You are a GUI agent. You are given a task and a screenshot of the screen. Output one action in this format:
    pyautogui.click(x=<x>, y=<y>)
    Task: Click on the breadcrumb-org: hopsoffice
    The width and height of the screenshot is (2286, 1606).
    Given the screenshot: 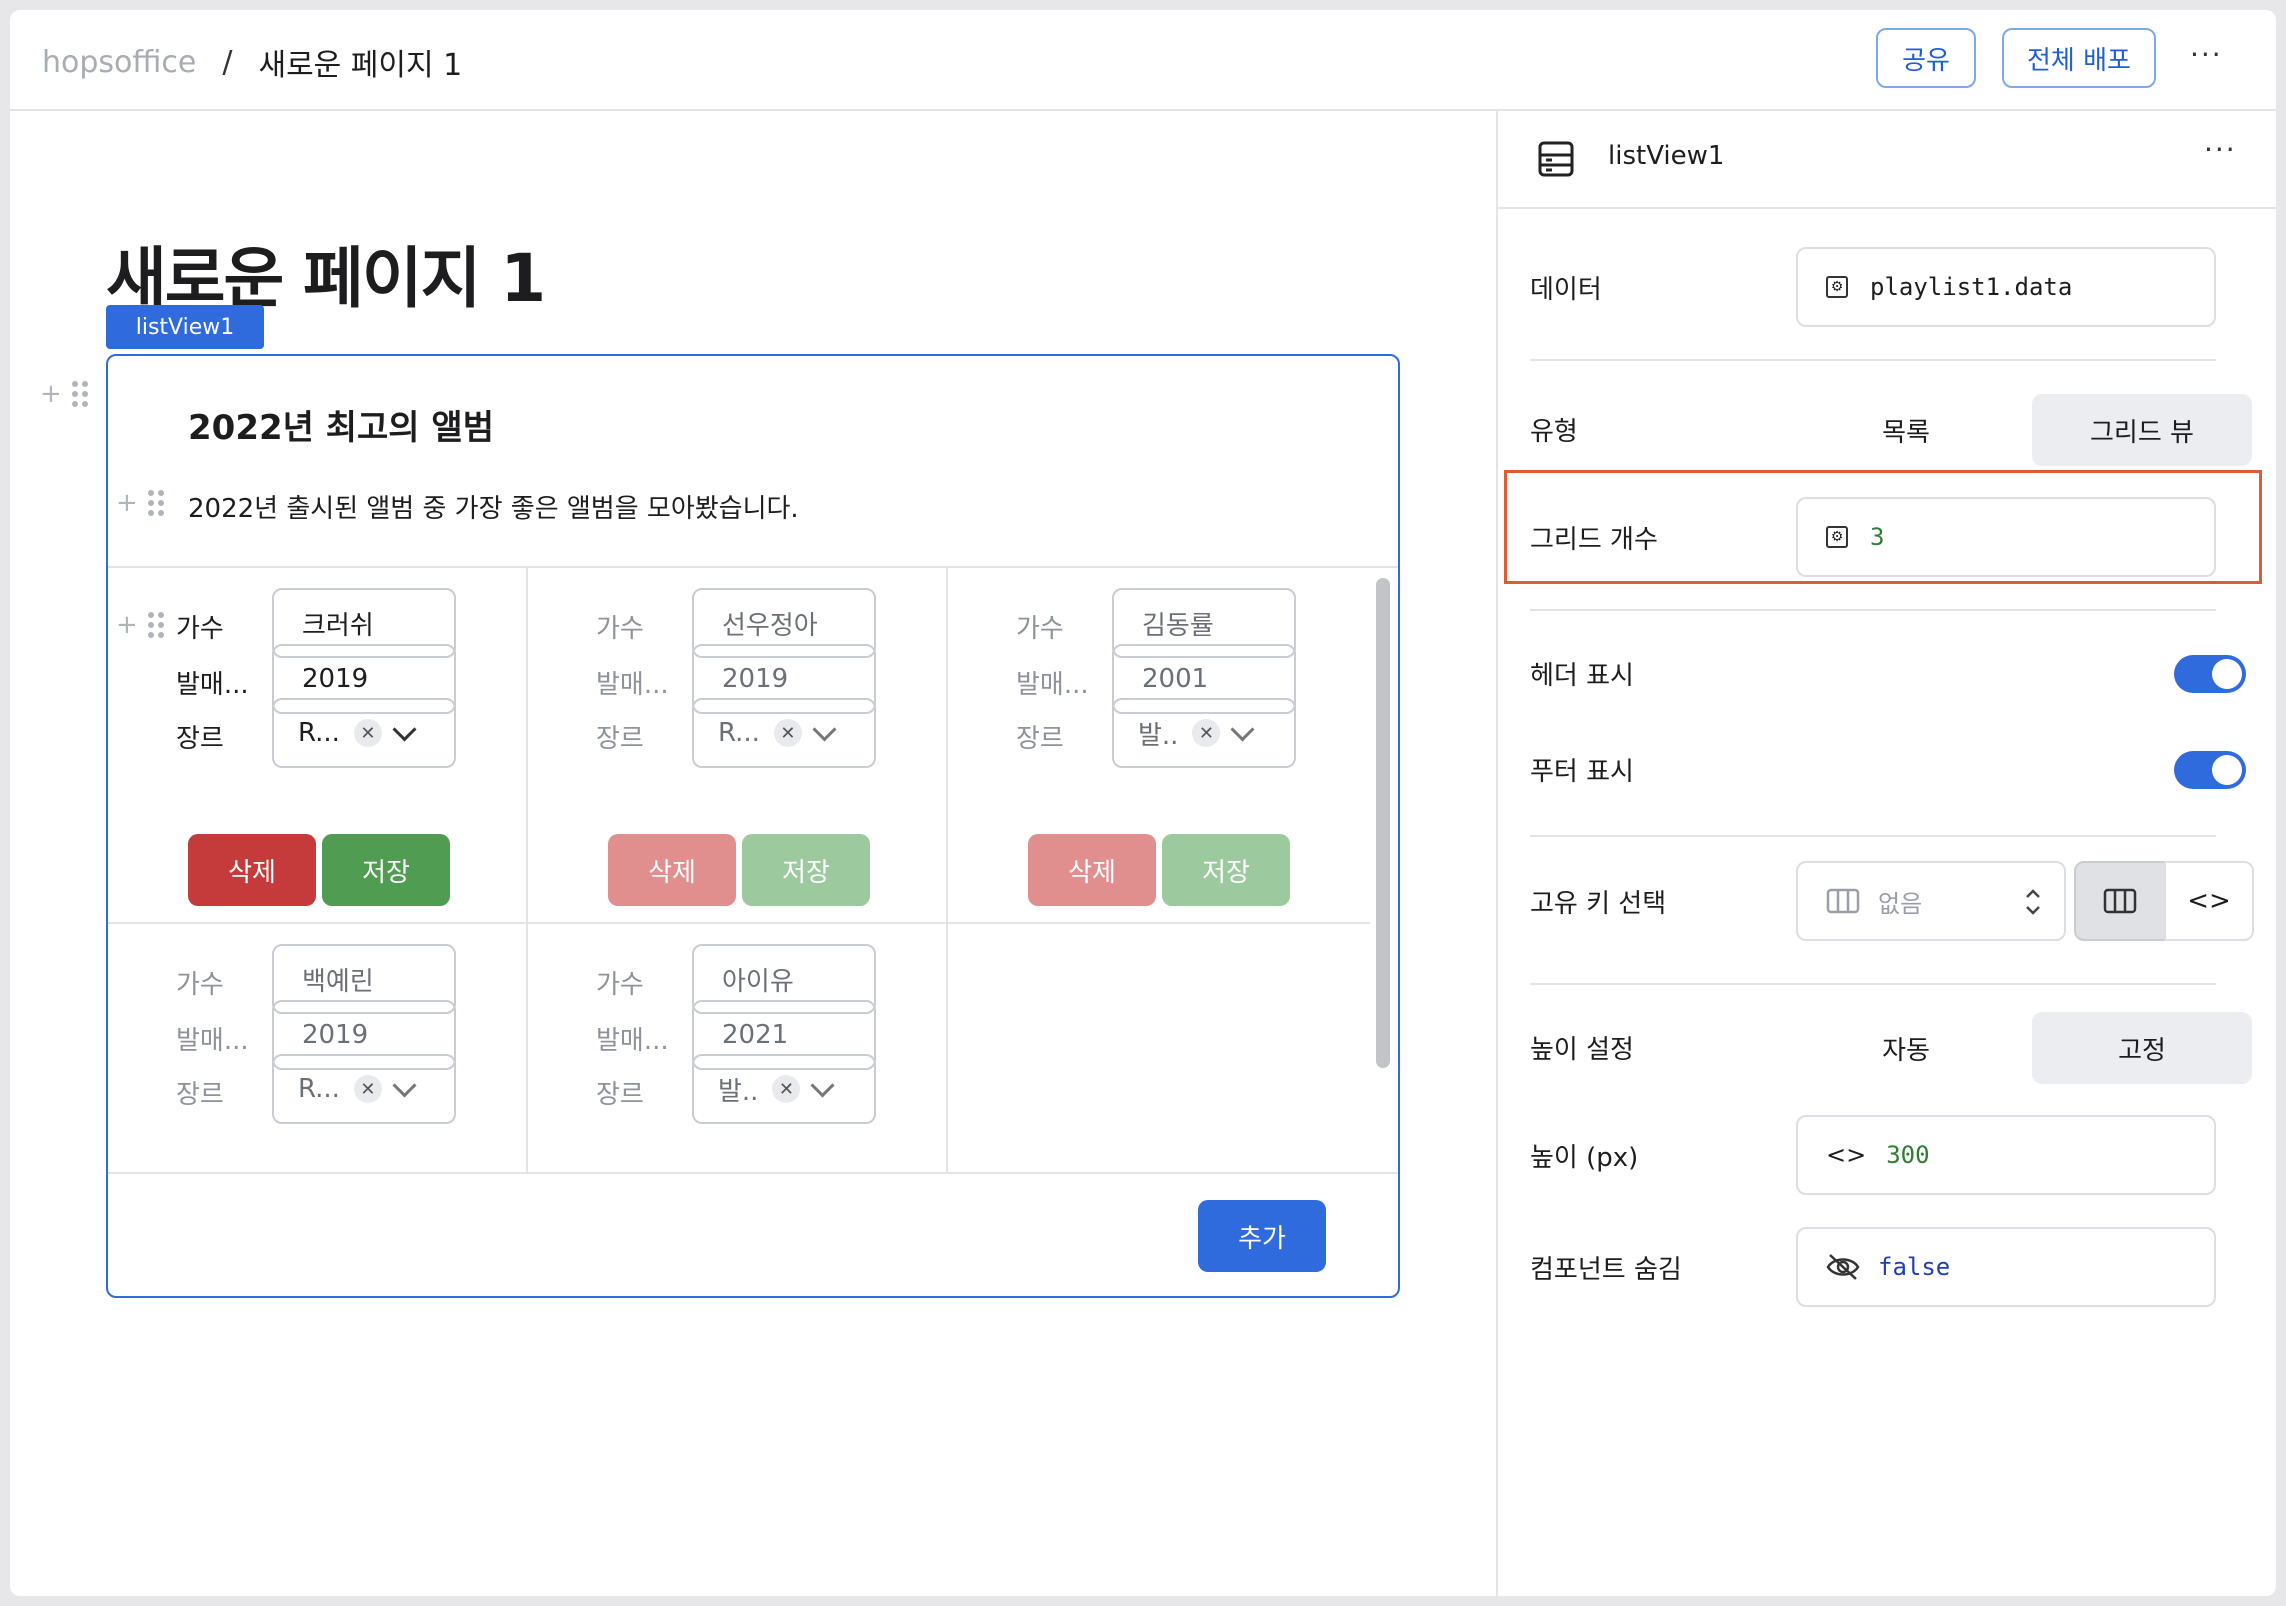 What is the action you would take?
    pyautogui.click(x=119, y=62)
    